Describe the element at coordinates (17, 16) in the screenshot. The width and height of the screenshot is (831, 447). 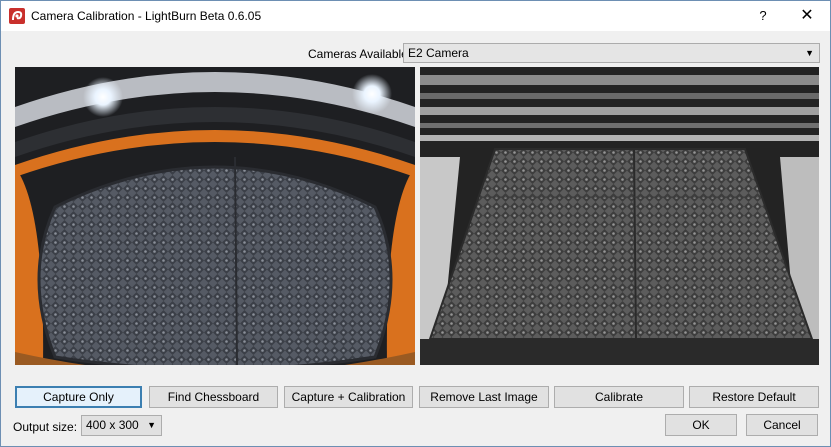
I see `lightburn-logo-icon` at that location.